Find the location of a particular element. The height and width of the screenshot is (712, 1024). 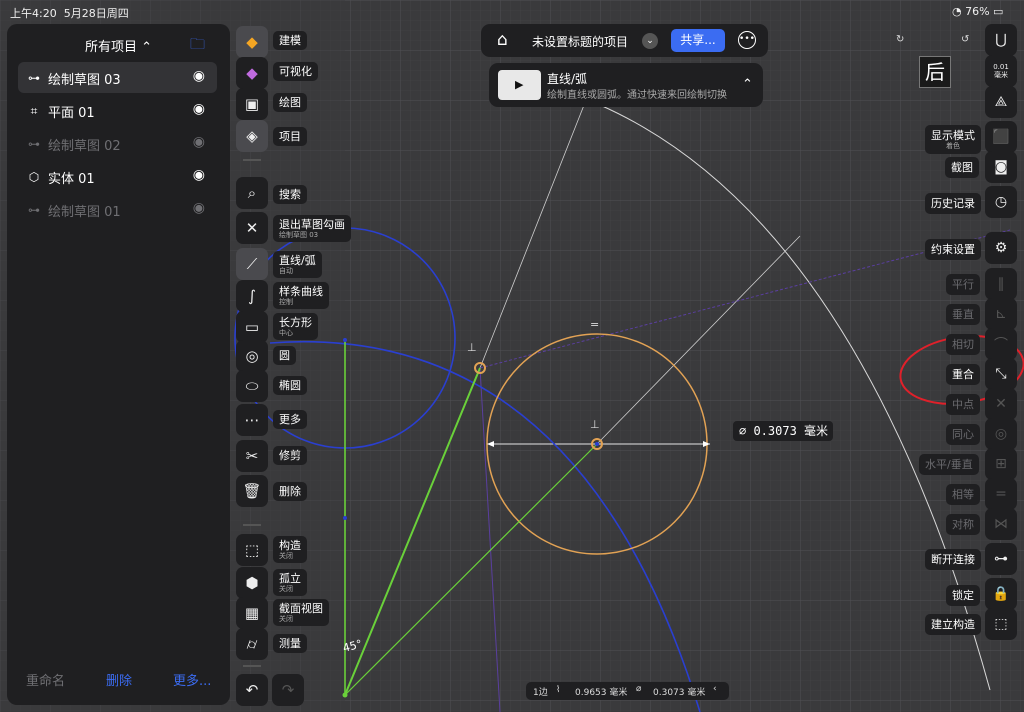

rectangle-tool-button: ▭ is located at coordinates (252, 327).